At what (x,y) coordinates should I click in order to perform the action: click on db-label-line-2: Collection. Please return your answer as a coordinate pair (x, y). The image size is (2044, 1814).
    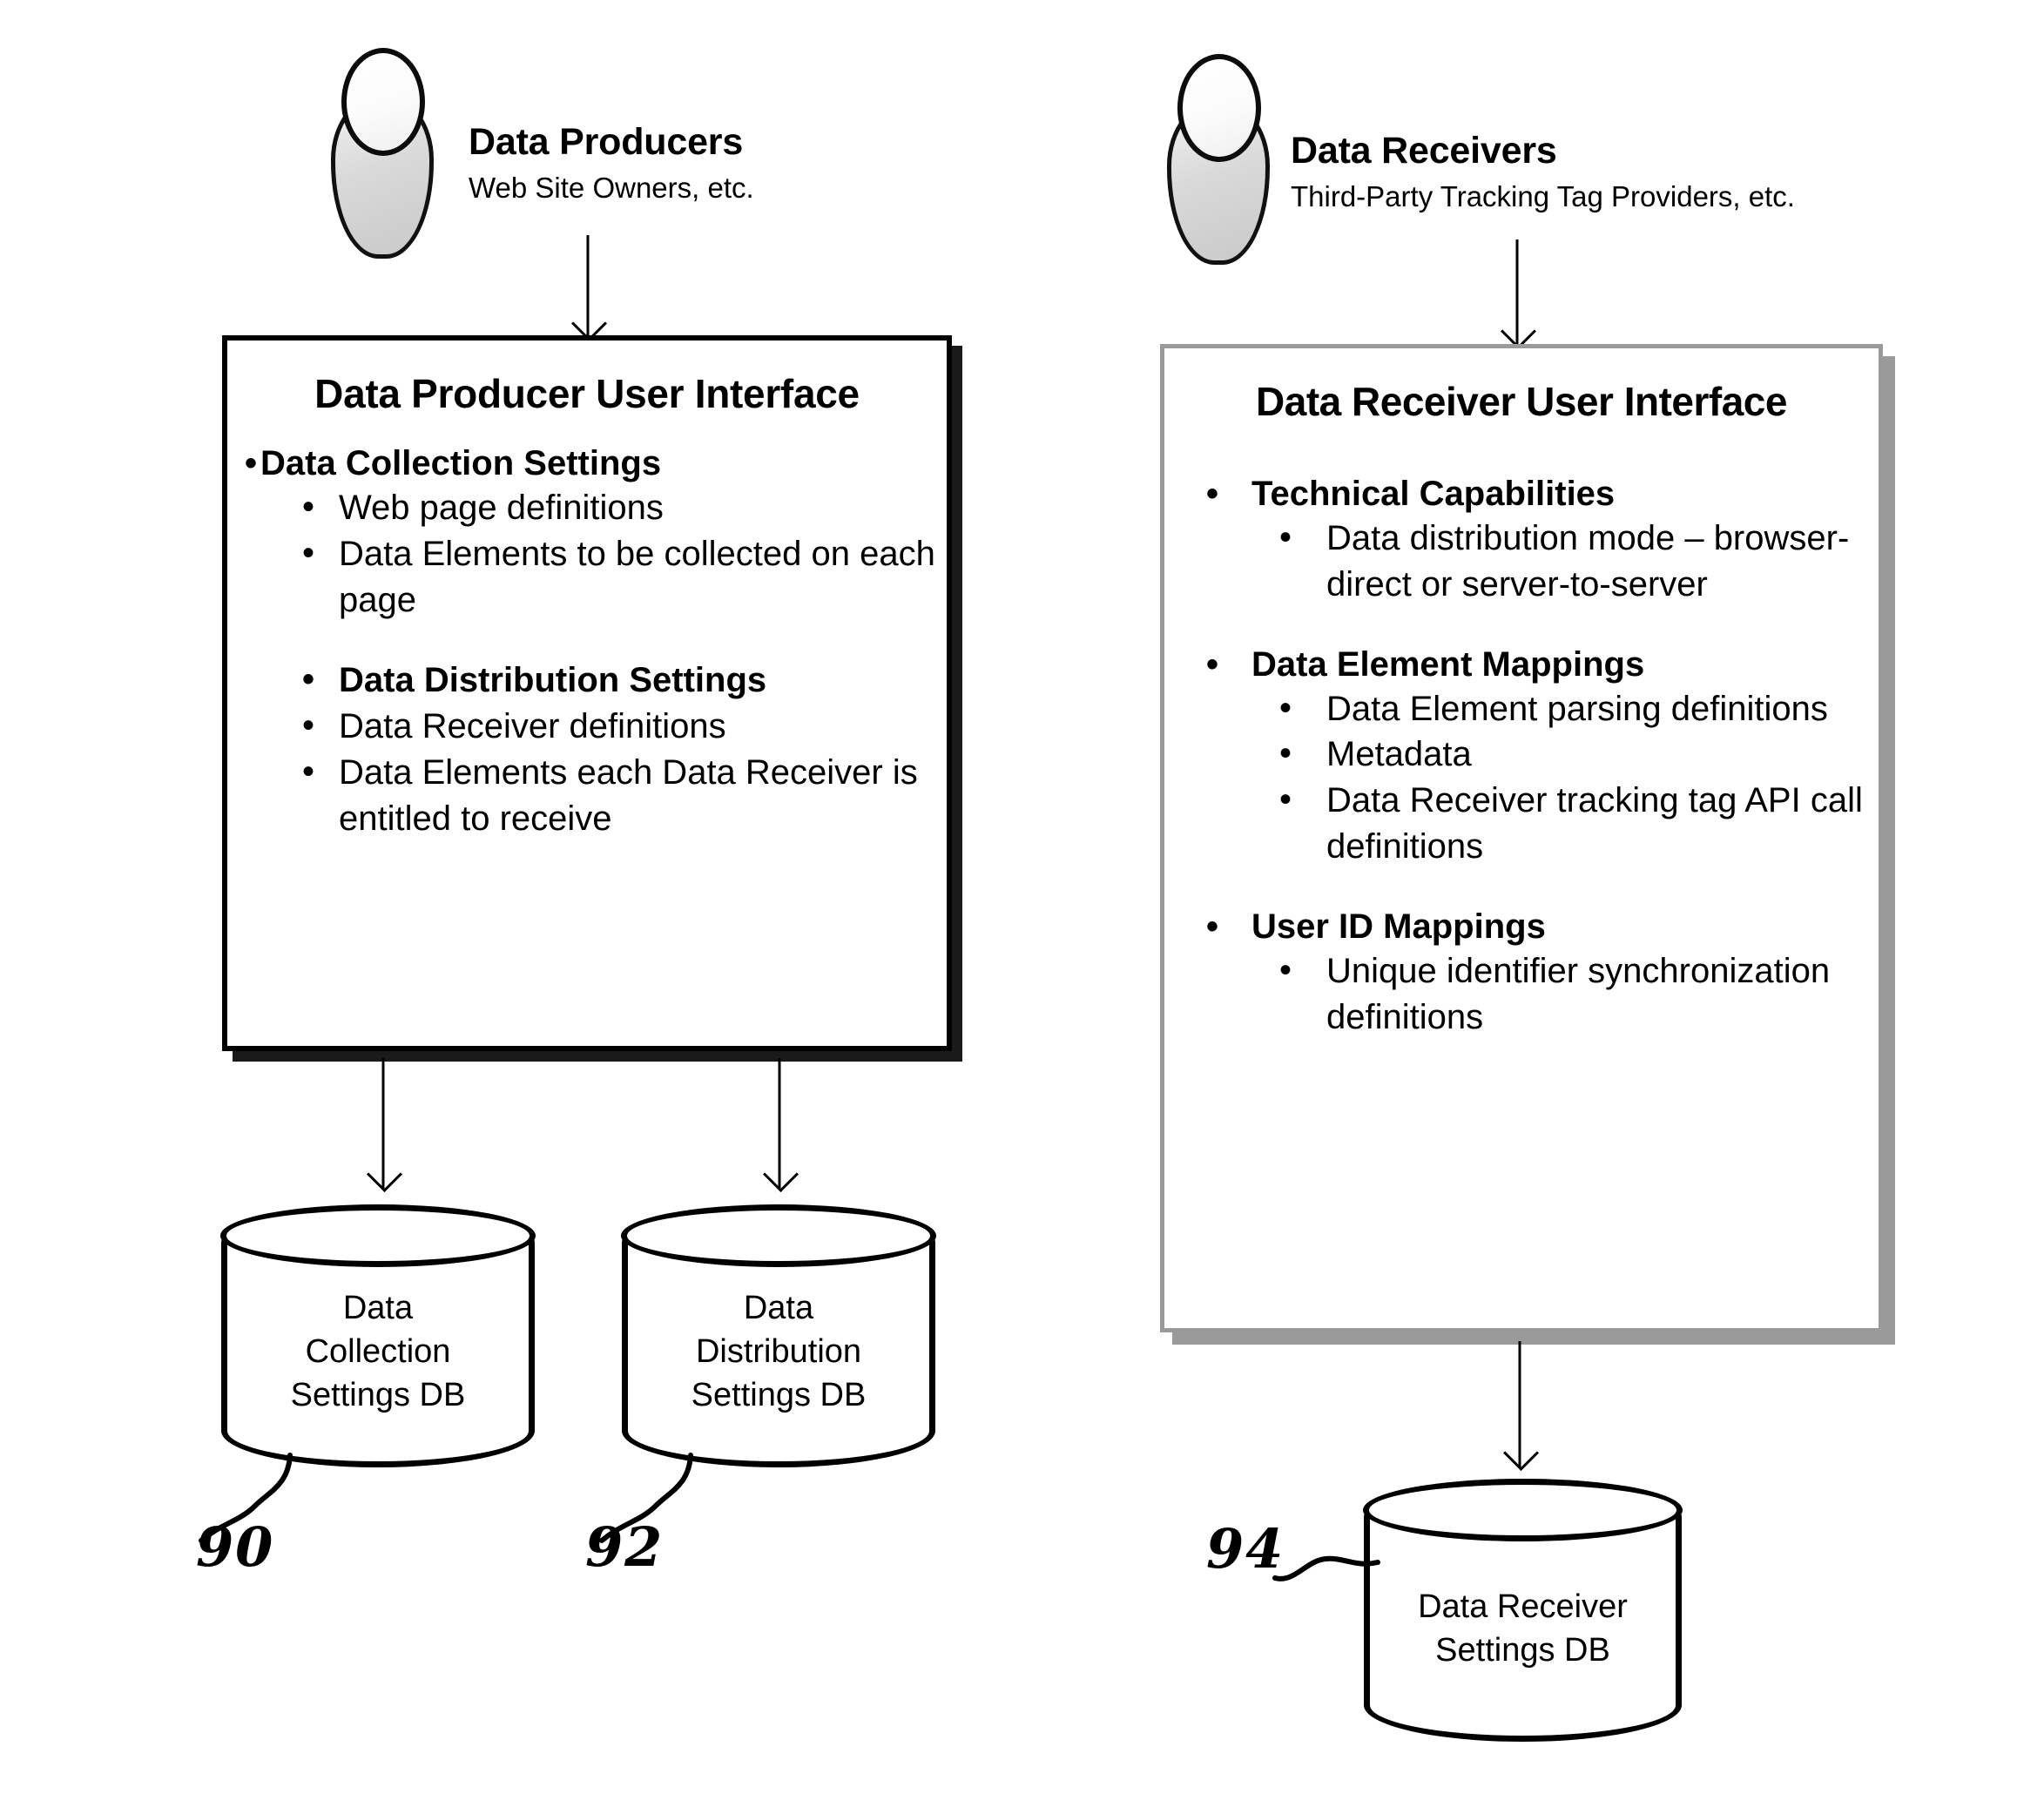
    Looking at the image, I should click on (378, 1352).